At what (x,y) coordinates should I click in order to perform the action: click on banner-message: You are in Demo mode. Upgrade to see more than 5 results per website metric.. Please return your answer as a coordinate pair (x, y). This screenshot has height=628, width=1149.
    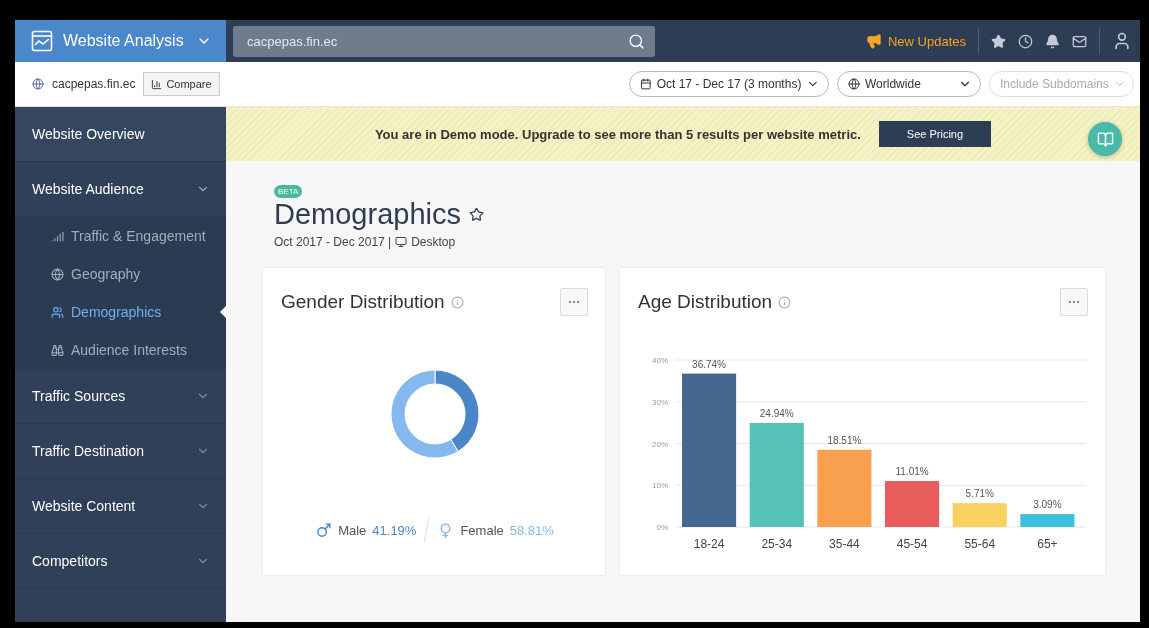
    Looking at the image, I should click on (617, 134).